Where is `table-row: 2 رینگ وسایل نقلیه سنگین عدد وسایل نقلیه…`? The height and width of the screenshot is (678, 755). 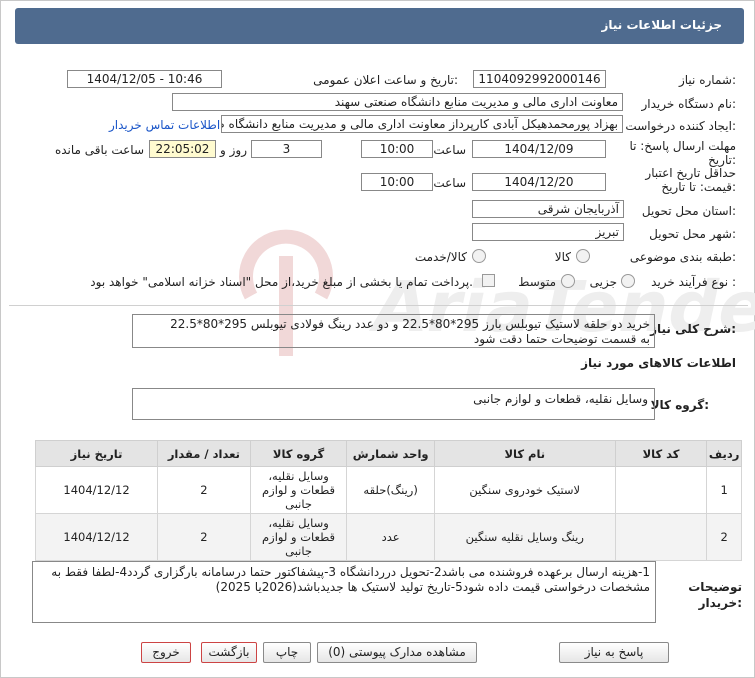 table-row: 2 رینگ وسایل نقلیه سنگین عدد وسایل نقلیه… is located at coordinates (388, 537).